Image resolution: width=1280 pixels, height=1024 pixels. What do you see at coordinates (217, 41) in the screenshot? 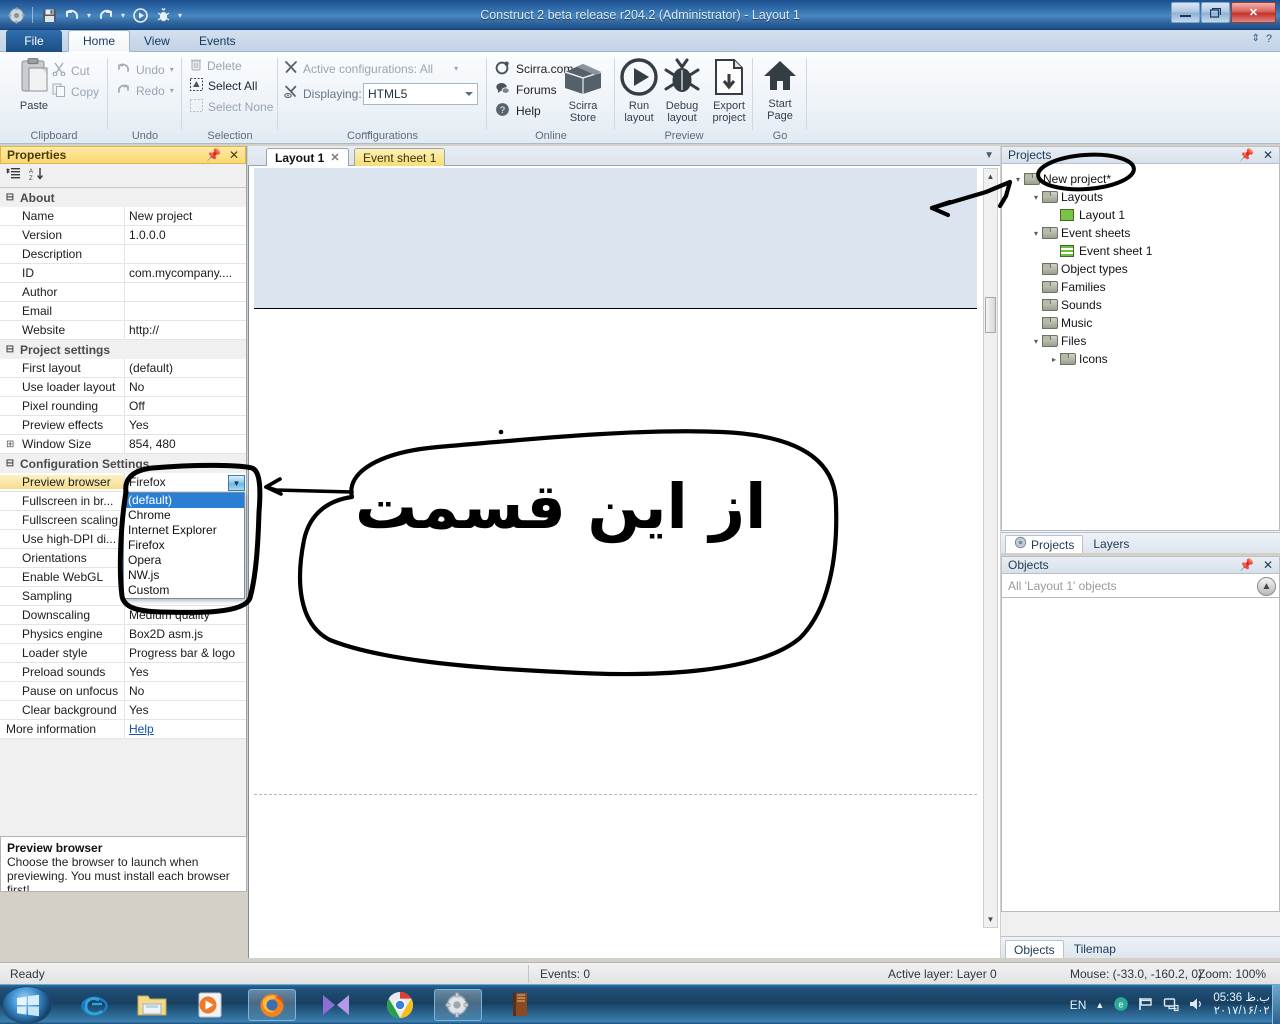
I see `ribbon-tab-events: Events` at bounding box center [217, 41].